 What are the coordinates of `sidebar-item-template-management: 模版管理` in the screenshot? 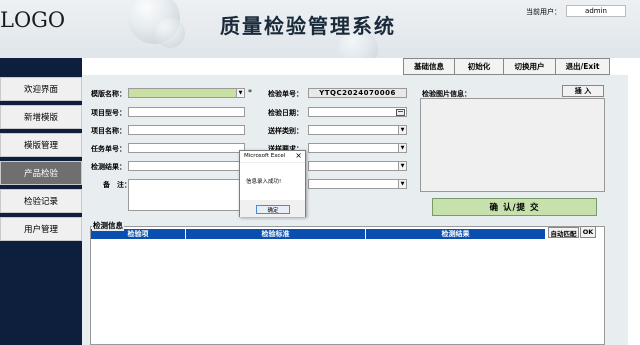 It's located at (41, 145).